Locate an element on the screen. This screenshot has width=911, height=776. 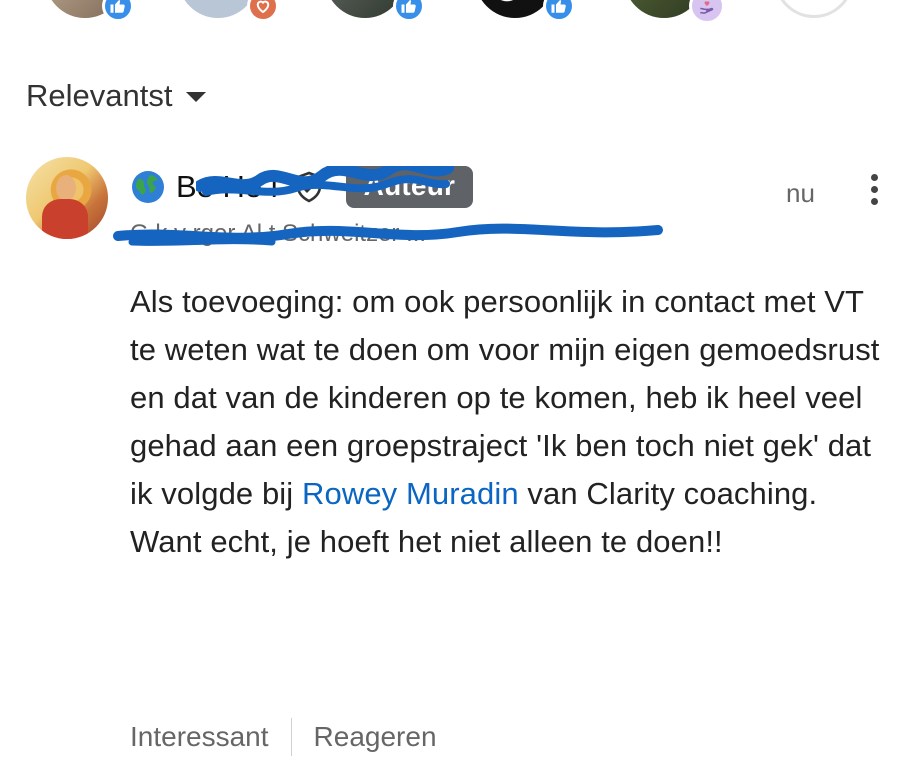
avatar is located at coordinates (67, 198).